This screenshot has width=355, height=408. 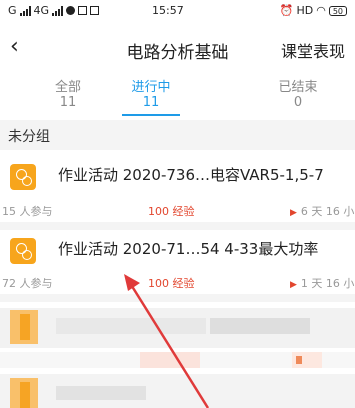 I want to click on annotation-arrow-icon, so click(x=167, y=341).